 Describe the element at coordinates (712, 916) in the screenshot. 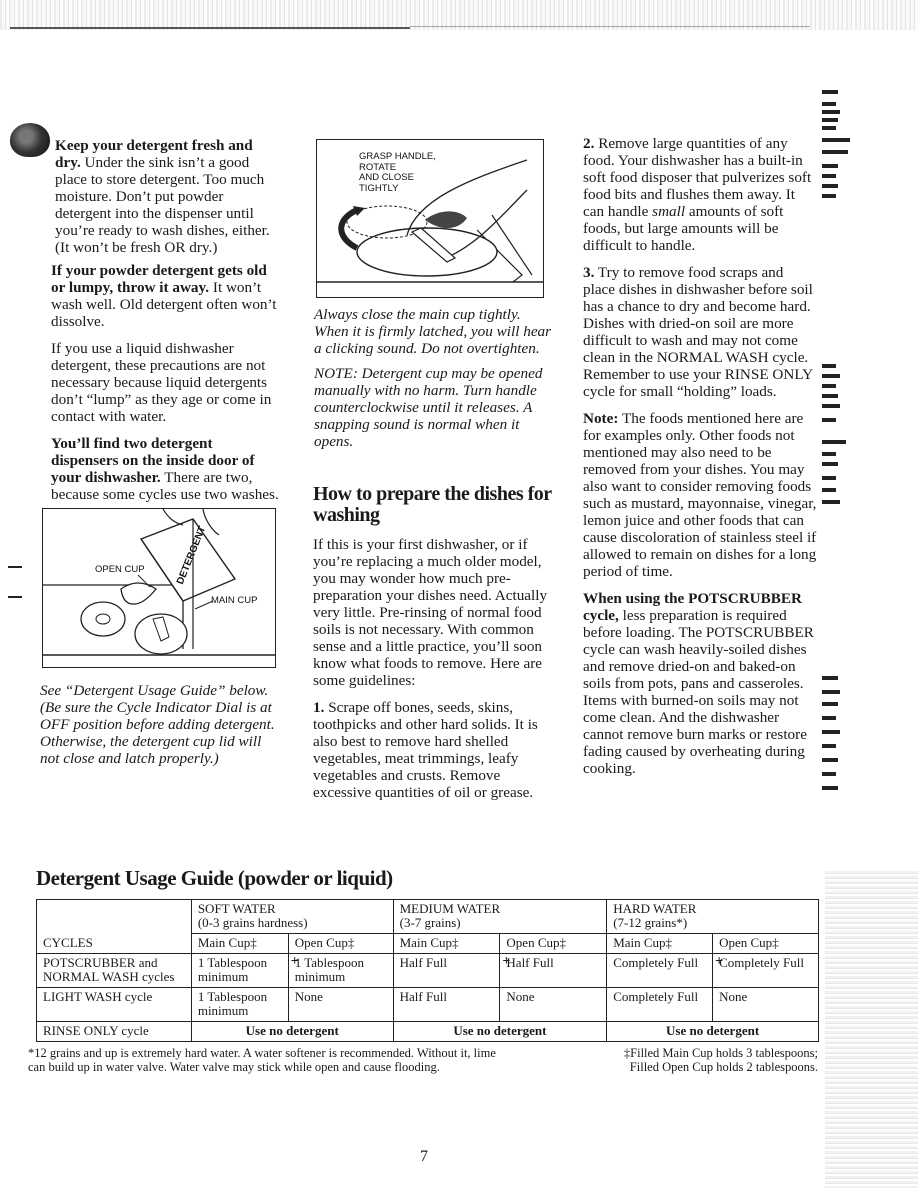

I see `water-type-header: HARD WATER (7-12 grains*)` at that location.